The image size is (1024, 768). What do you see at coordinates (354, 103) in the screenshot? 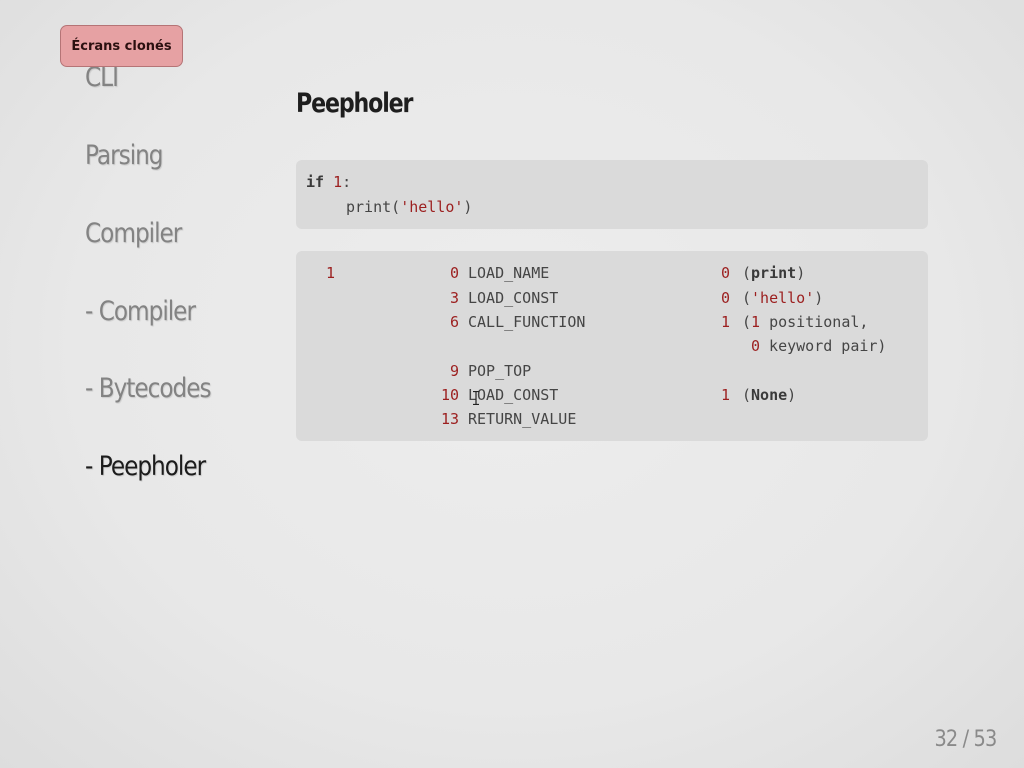
I see `slide-title: Peepholer` at bounding box center [354, 103].